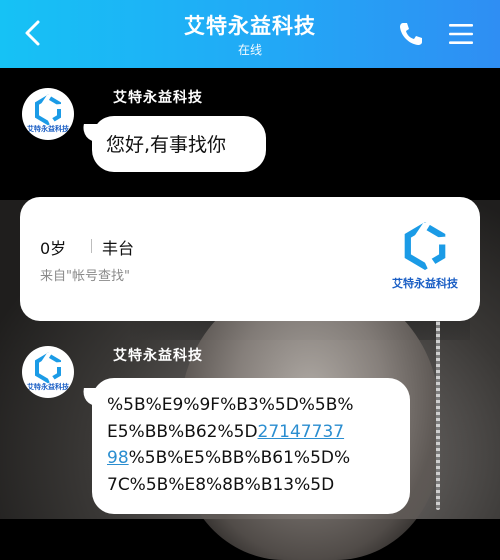 Image resolution: width=500 pixels, height=560 pixels. What do you see at coordinates (53, 248) in the screenshot?
I see `profile-age: 0岁` at bounding box center [53, 248].